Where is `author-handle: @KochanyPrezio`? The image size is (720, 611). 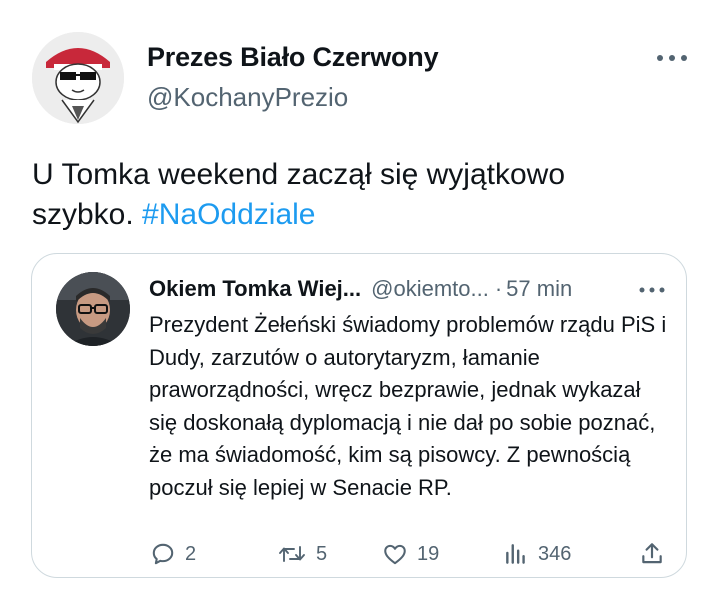 author-handle: @KochanyPrezio is located at coordinates (247, 97).